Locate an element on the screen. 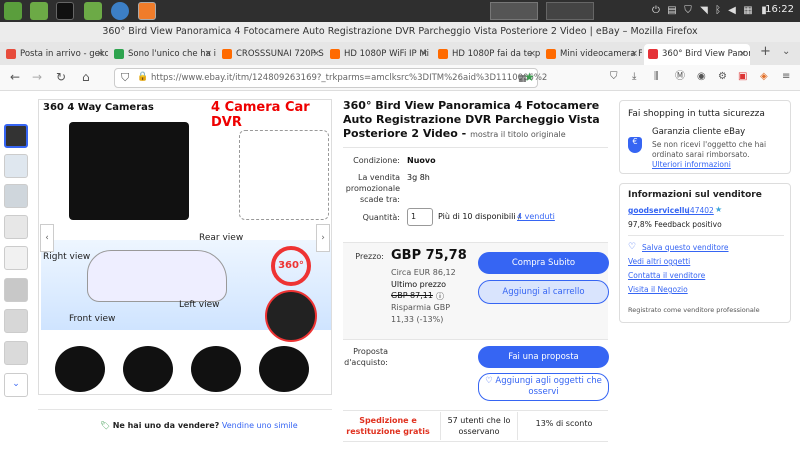 The height and width of the screenshot is (450, 800). files-icon is located at coordinates (93, 11).